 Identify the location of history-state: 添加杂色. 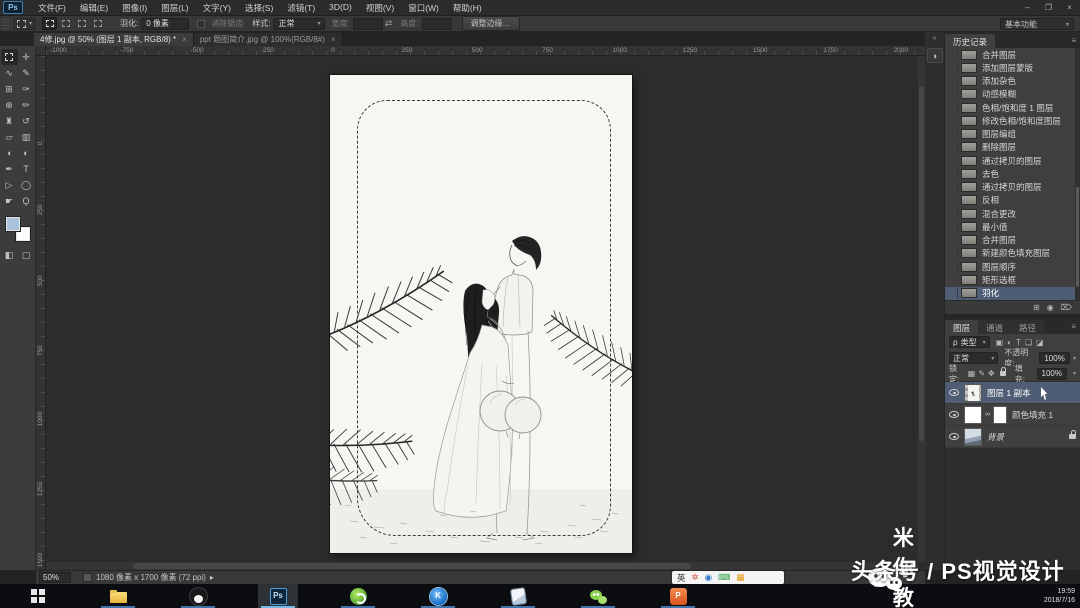
(1012, 81).